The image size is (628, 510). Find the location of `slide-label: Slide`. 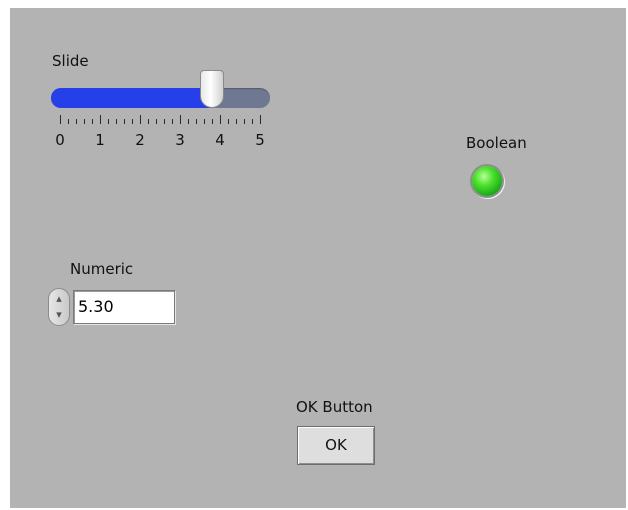

slide-label: Slide is located at coordinates (70, 61).